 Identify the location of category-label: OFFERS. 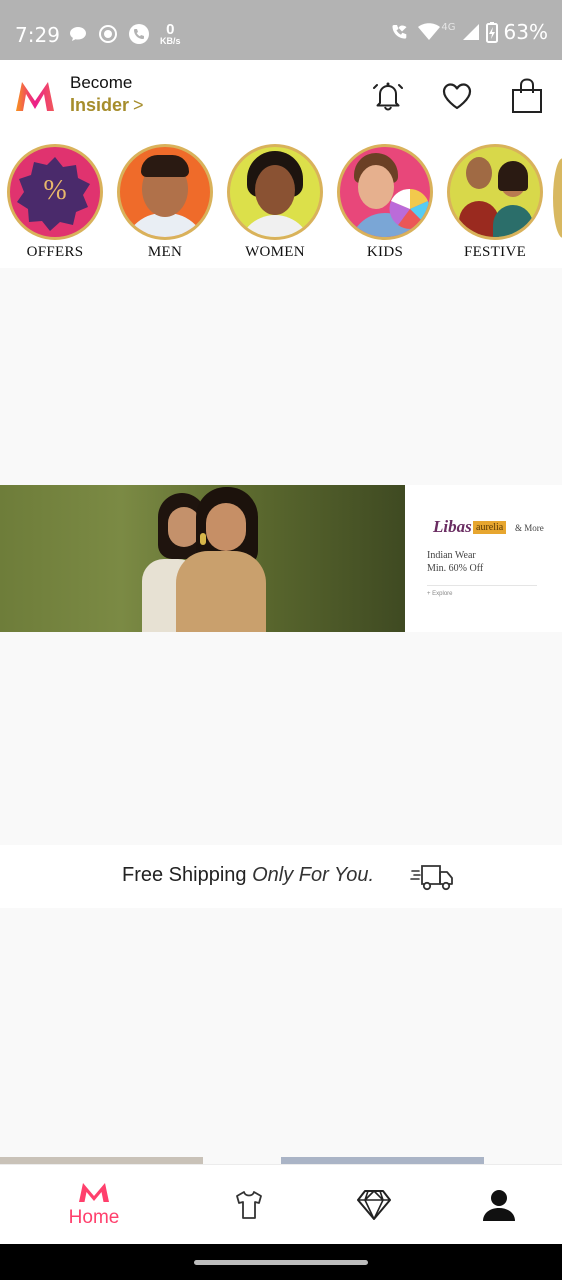
(55, 252).